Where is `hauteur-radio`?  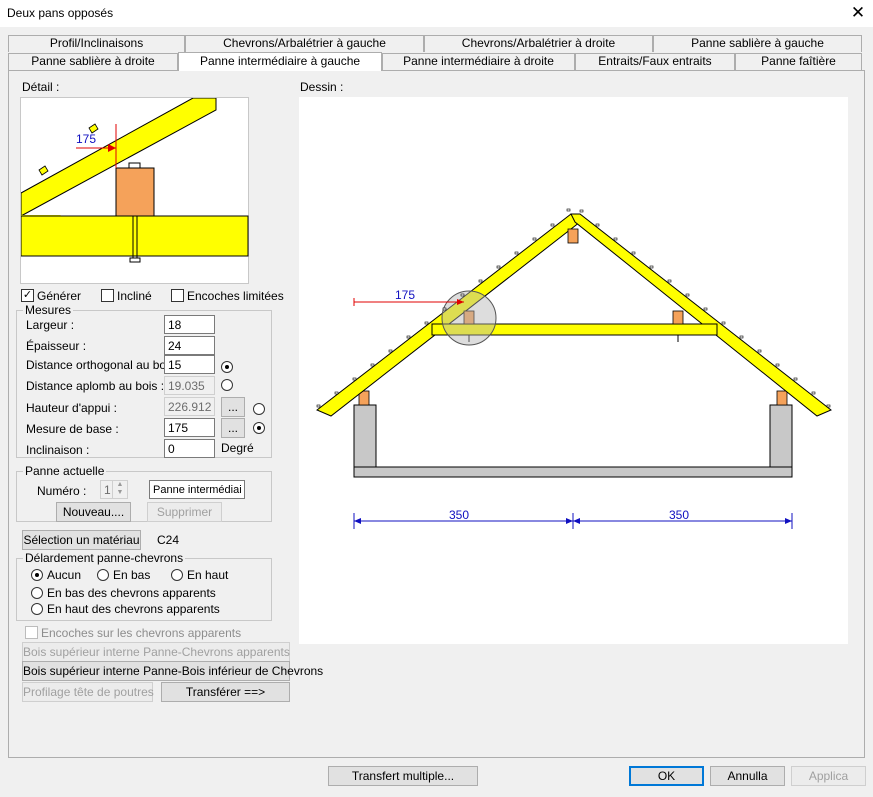 hauteur-radio is located at coordinates (259, 409).